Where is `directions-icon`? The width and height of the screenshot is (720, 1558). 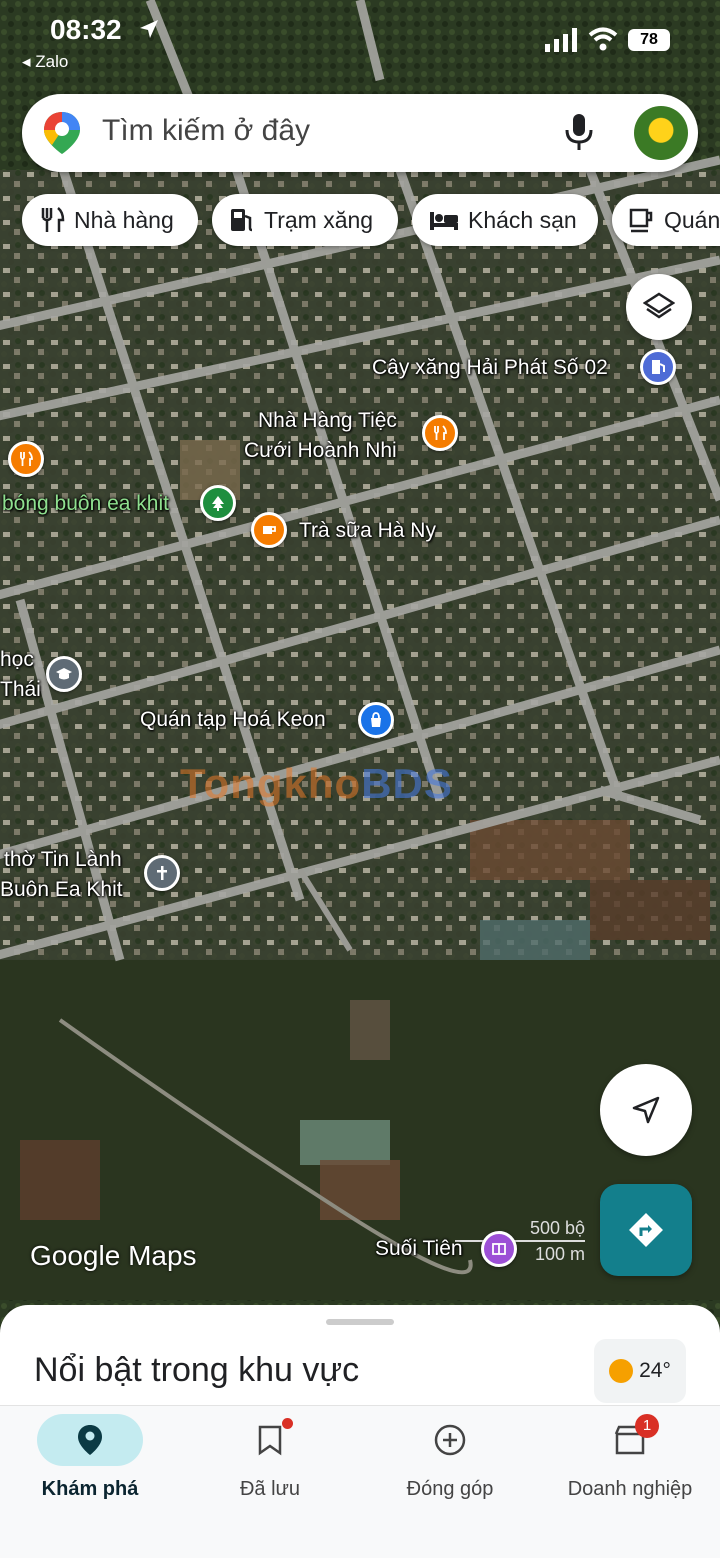
directions-icon is located at coordinates (646, 1230).